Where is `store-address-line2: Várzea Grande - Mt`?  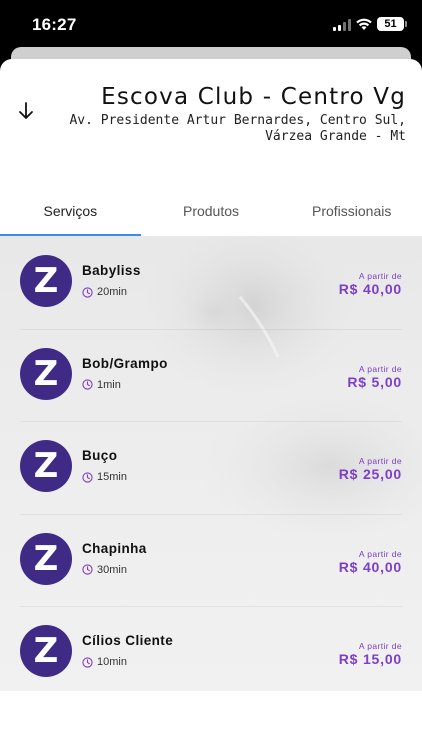 store-address-line2: Várzea Grande - Mt is located at coordinates (335, 136).